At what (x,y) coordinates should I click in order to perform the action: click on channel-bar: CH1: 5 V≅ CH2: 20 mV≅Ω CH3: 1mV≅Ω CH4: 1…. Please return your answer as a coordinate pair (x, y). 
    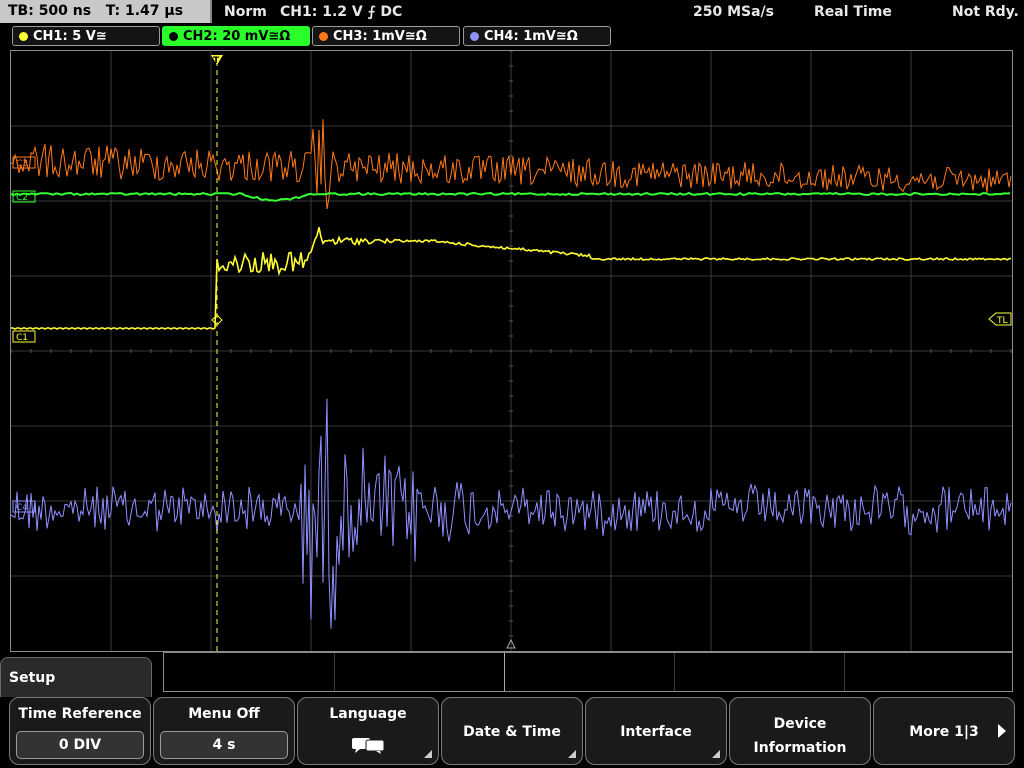
    Looking at the image, I should click on (512, 37).